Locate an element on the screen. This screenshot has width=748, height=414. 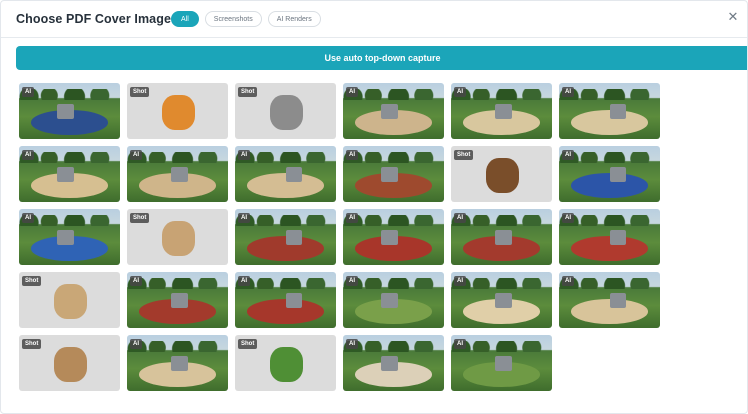
filter-tabs: All Screenshots AI Renders is located at coordinates (246, 19).